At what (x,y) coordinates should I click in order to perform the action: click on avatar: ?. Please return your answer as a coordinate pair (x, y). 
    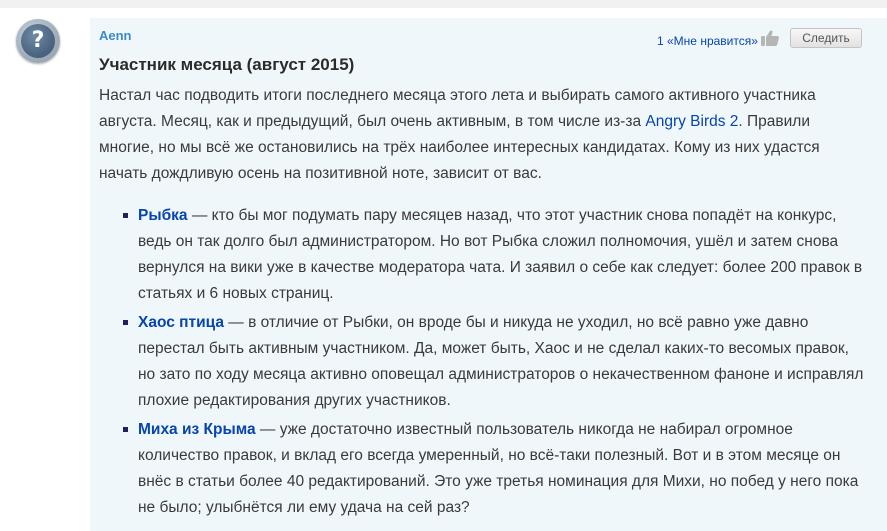
    Looking at the image, I should click on (38, 41).